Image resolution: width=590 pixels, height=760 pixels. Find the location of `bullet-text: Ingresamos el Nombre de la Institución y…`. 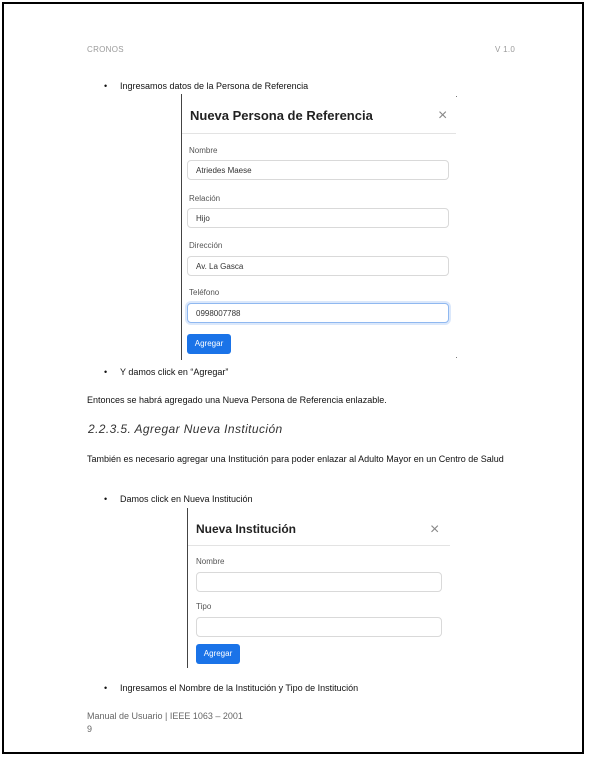

bullet-text: Ingresamos el Nombre de la Institución y… is located at coordinates (239, 688).